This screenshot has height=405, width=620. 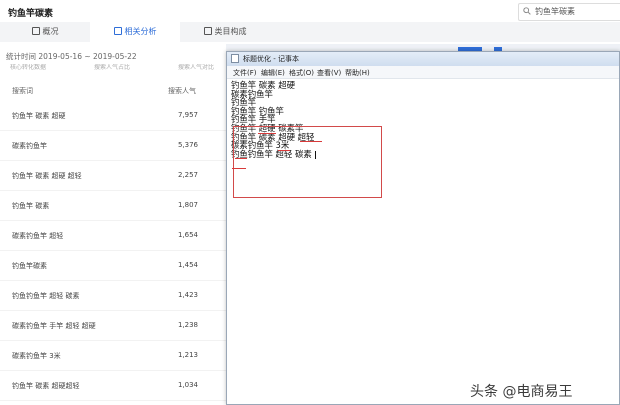 What do you see at coordinates (187, 385) in the screenshot?
I see `row-popularity: 1,034` at bounding box center [187, 385].